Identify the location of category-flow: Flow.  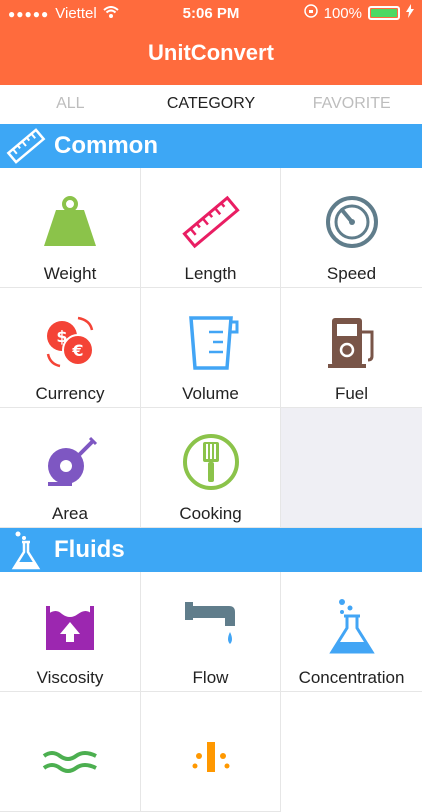
(211, 632).